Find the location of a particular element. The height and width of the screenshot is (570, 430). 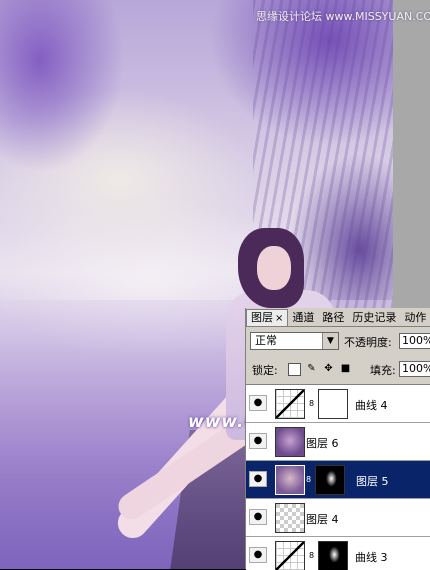

watermark-top: 思缘设计论坛 www.MISSYUAN.COM is located at coordinates (343, 16).